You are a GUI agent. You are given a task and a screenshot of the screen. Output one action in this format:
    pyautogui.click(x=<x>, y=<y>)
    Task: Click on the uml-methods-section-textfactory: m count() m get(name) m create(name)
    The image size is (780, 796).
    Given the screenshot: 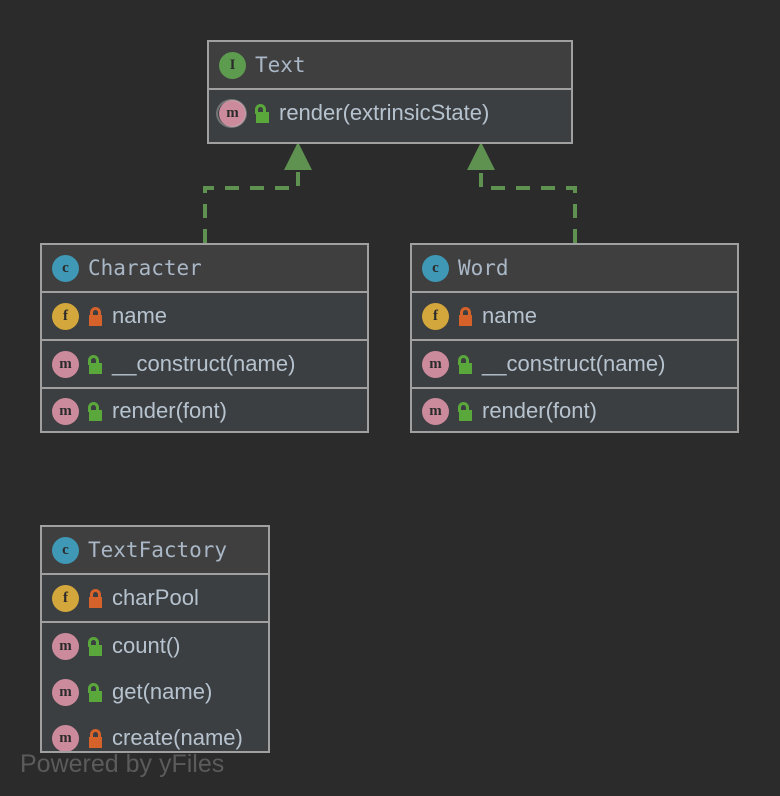 What is the action you would take?
    pyautogui.click(x=155, y=687)
    